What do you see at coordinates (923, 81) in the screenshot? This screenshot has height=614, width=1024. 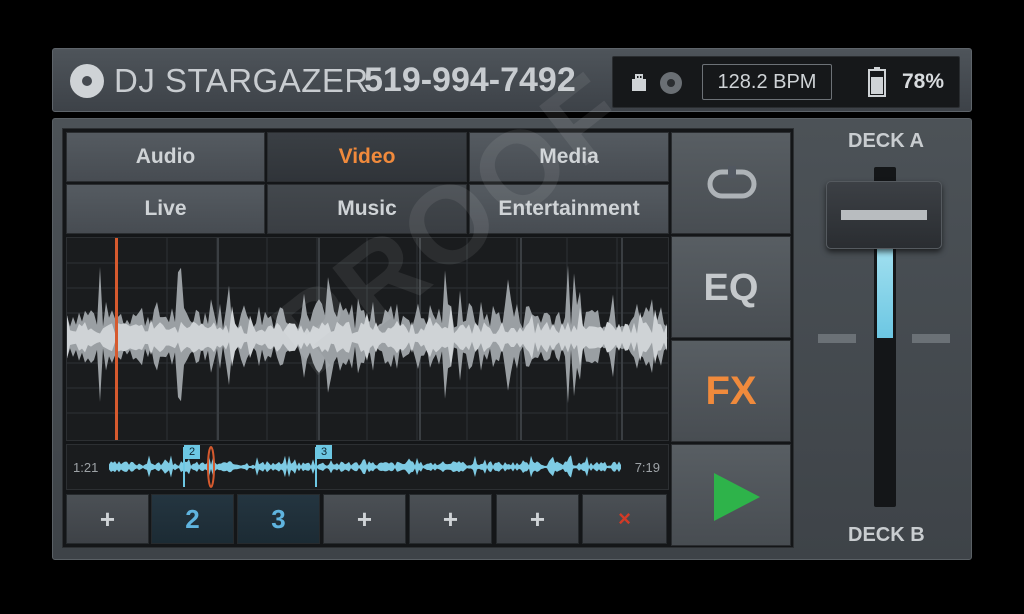 I see `battery-level: 78%` at bounding box center [923, 81].